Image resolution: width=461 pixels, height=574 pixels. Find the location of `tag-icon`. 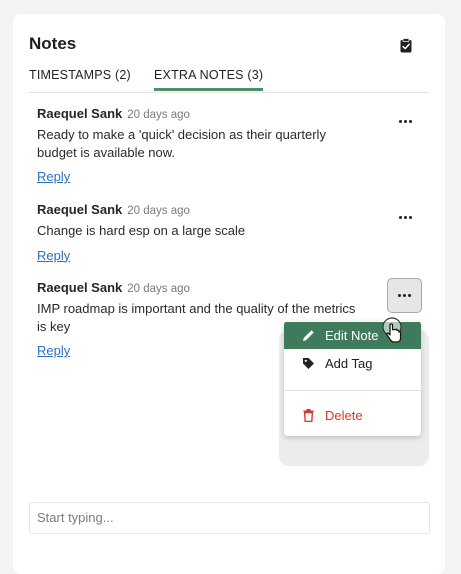

tag-icon is located at coordinates (308, 364).